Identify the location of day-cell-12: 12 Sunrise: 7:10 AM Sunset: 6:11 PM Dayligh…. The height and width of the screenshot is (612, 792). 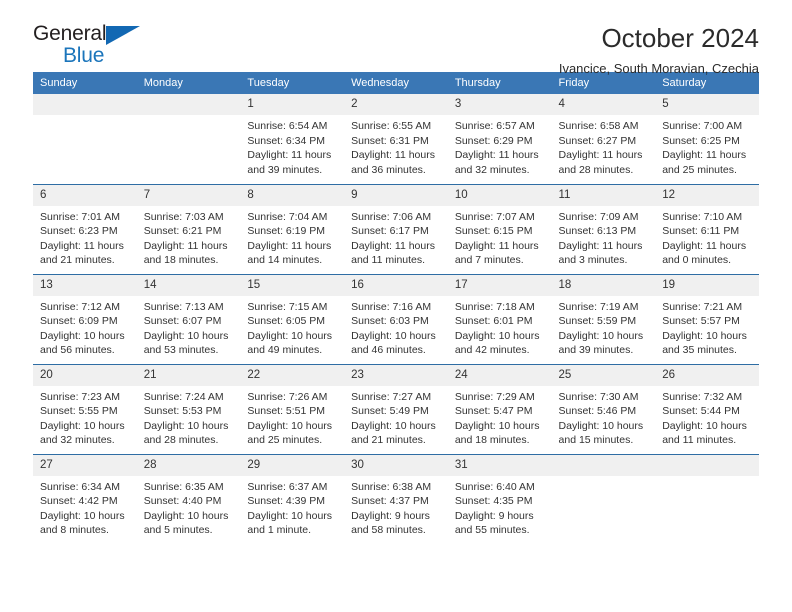
(707, 228).